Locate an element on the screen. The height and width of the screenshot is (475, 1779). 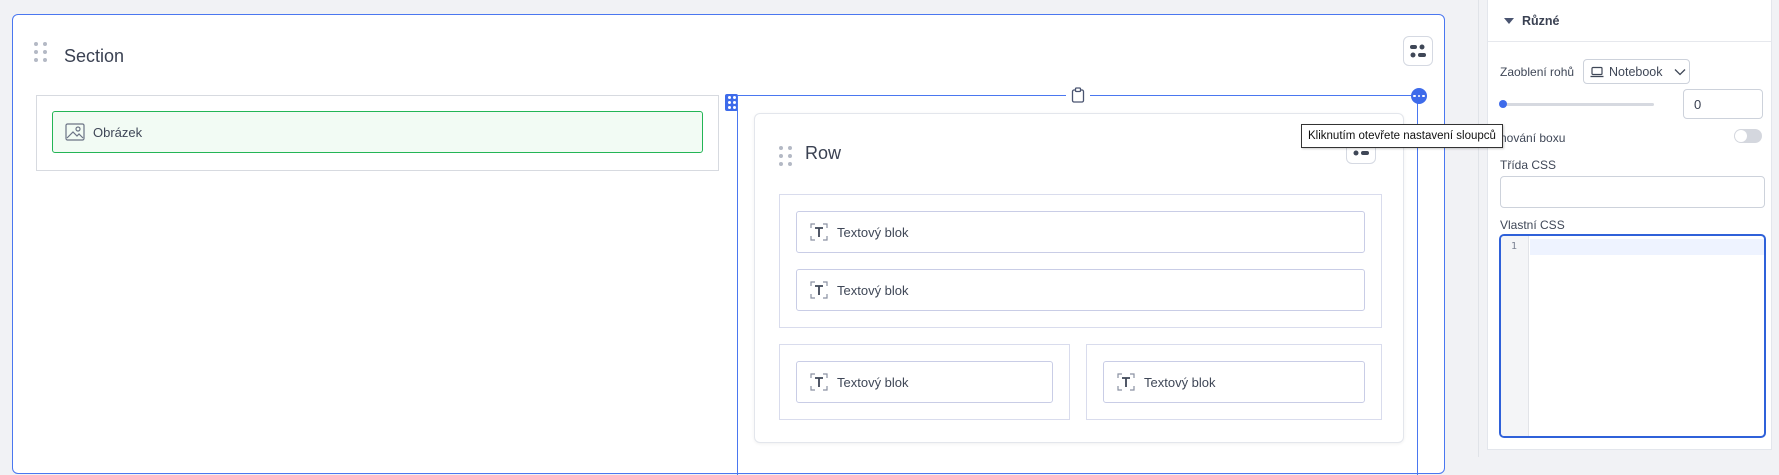
image-block: Obrázek is located at coordinates (377, 132).